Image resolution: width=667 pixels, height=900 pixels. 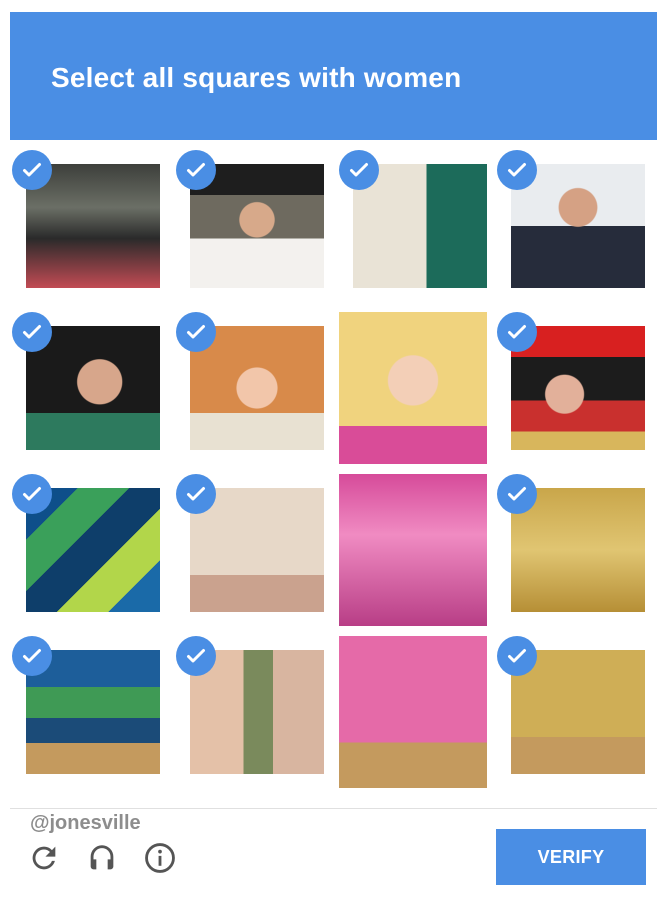 I want to click on captcha-tile-woman-black-hat, so click(x=250, y=226).